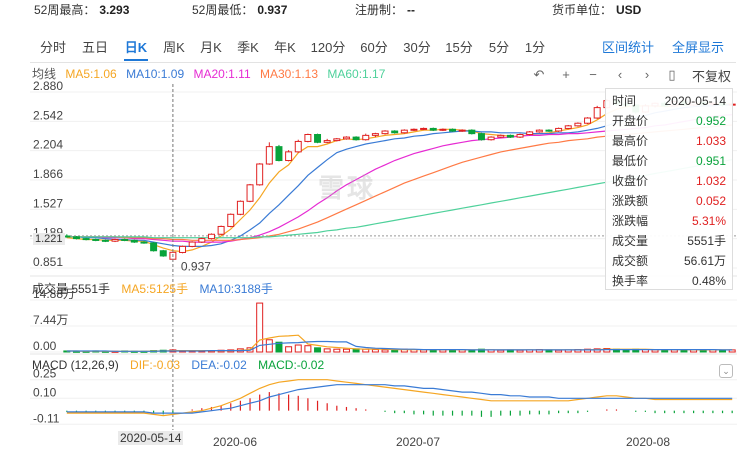 Image resolution: width=753 pixels, height=457 pixels. Describe the element at coordinates (347, 188) in the screenshot. I see `xueqiu-watermark: 雪球` at that location.